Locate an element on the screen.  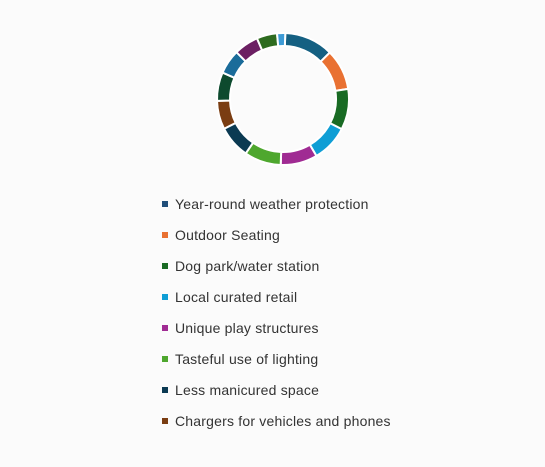
legend-item: Outdoor Seating is located at coordinates (312, 234).